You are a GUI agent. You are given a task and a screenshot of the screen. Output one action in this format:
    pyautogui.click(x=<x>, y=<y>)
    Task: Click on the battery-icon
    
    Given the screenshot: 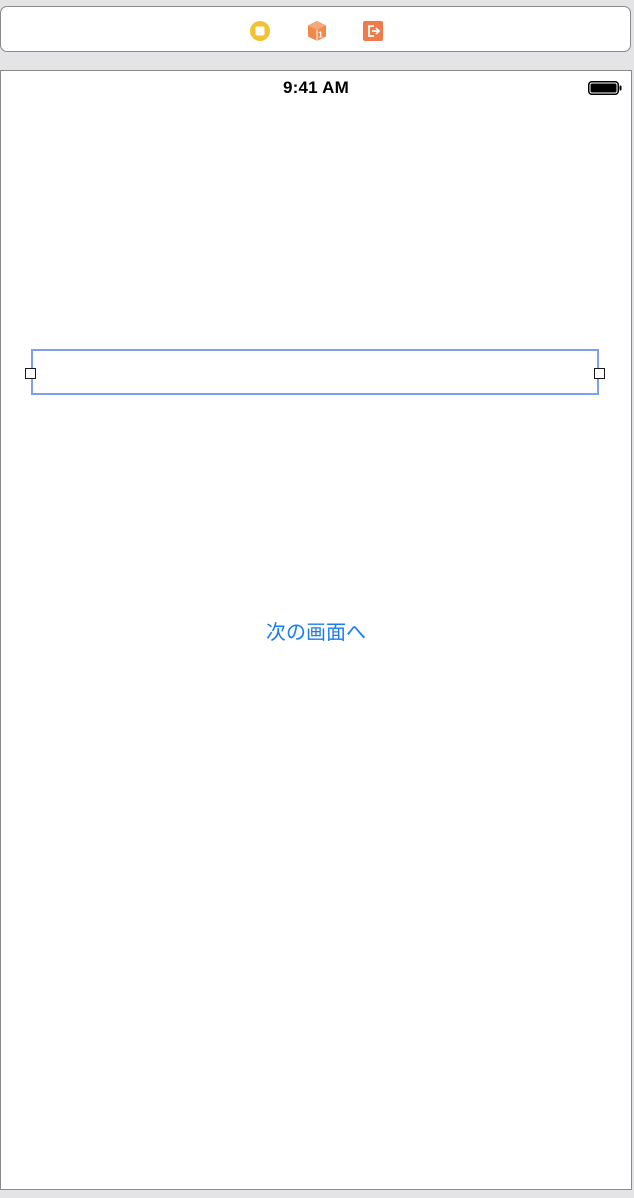 What is the action you would take?
    pyautogui.click(x=605, y=88)
    